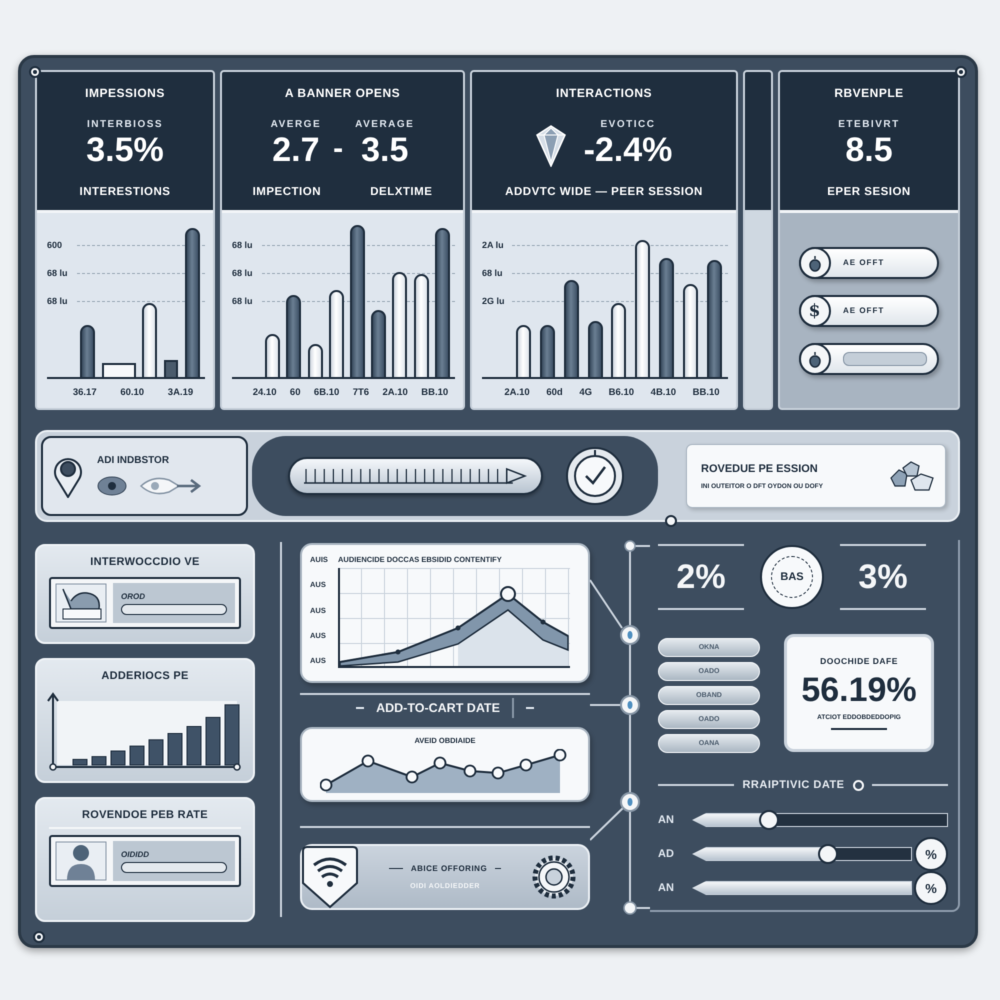  What do you see at coordinates (145, 676) in the screenshot?
I see `card-title: ADDERIOCS PE` at bounding box center [145, 676].